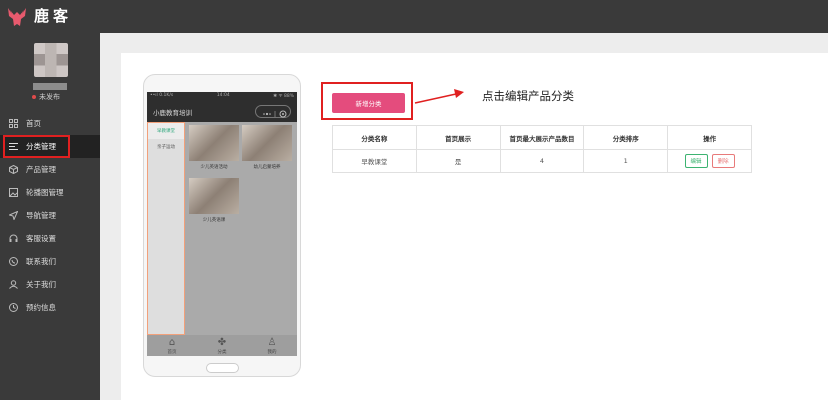  I want to click on delete-button: 删除, so click(723, 161).